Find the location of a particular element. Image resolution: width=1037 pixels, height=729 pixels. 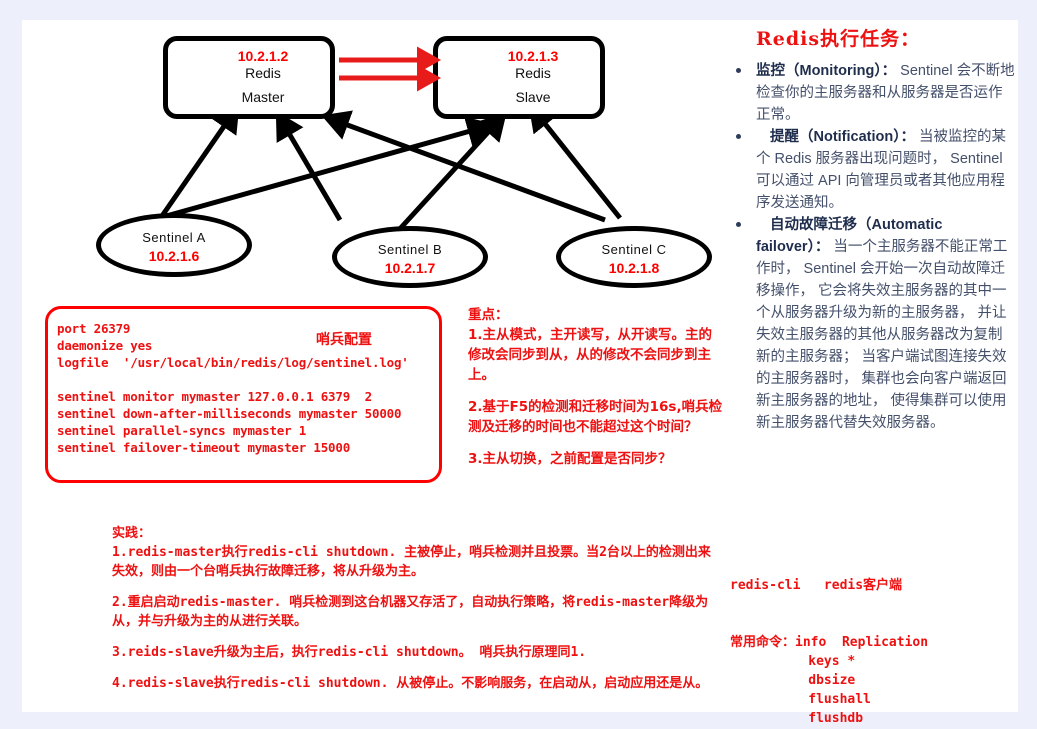

node-sentinel-c: Sentinel C 10.2.1.8 is located at coordinates (634, 257).